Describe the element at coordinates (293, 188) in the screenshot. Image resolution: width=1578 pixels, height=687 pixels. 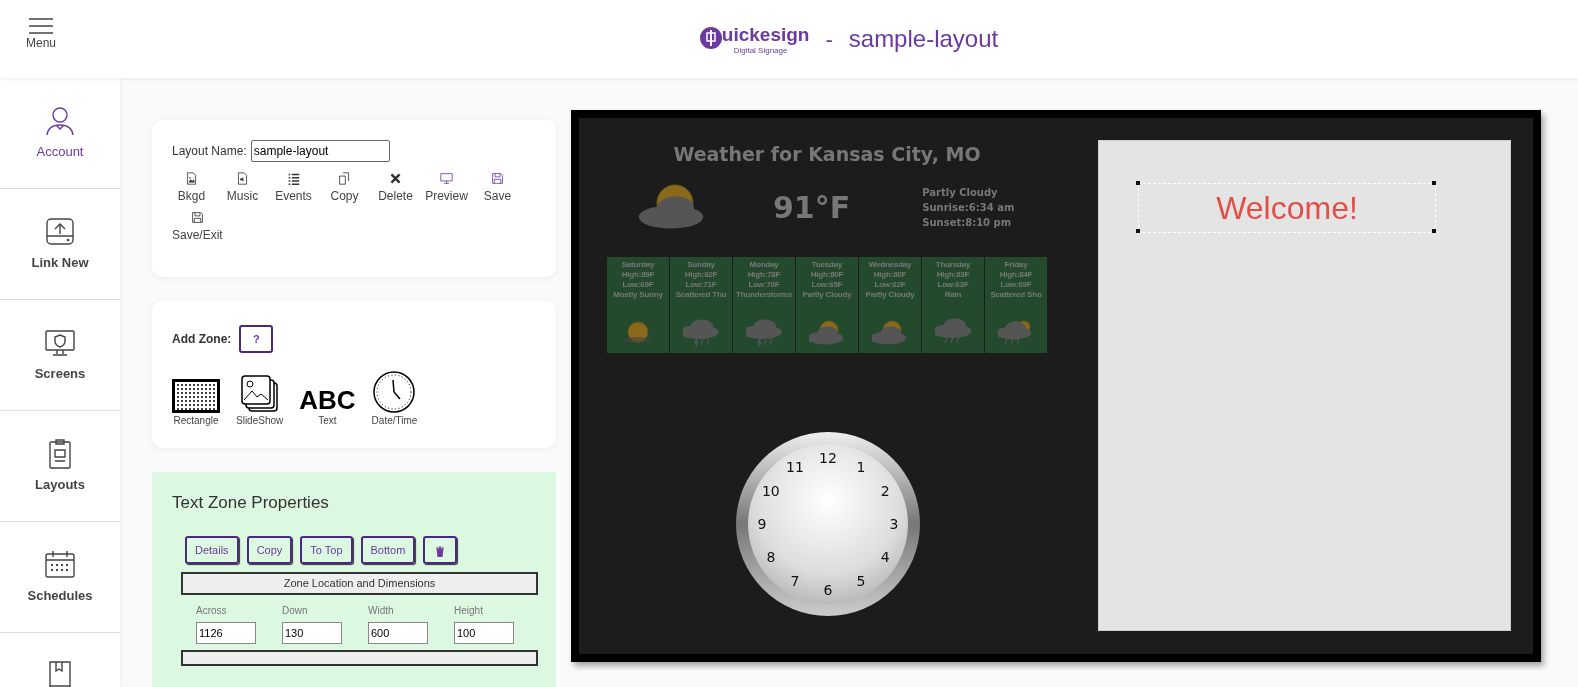
I see `toolbar-button: Events` at that location.